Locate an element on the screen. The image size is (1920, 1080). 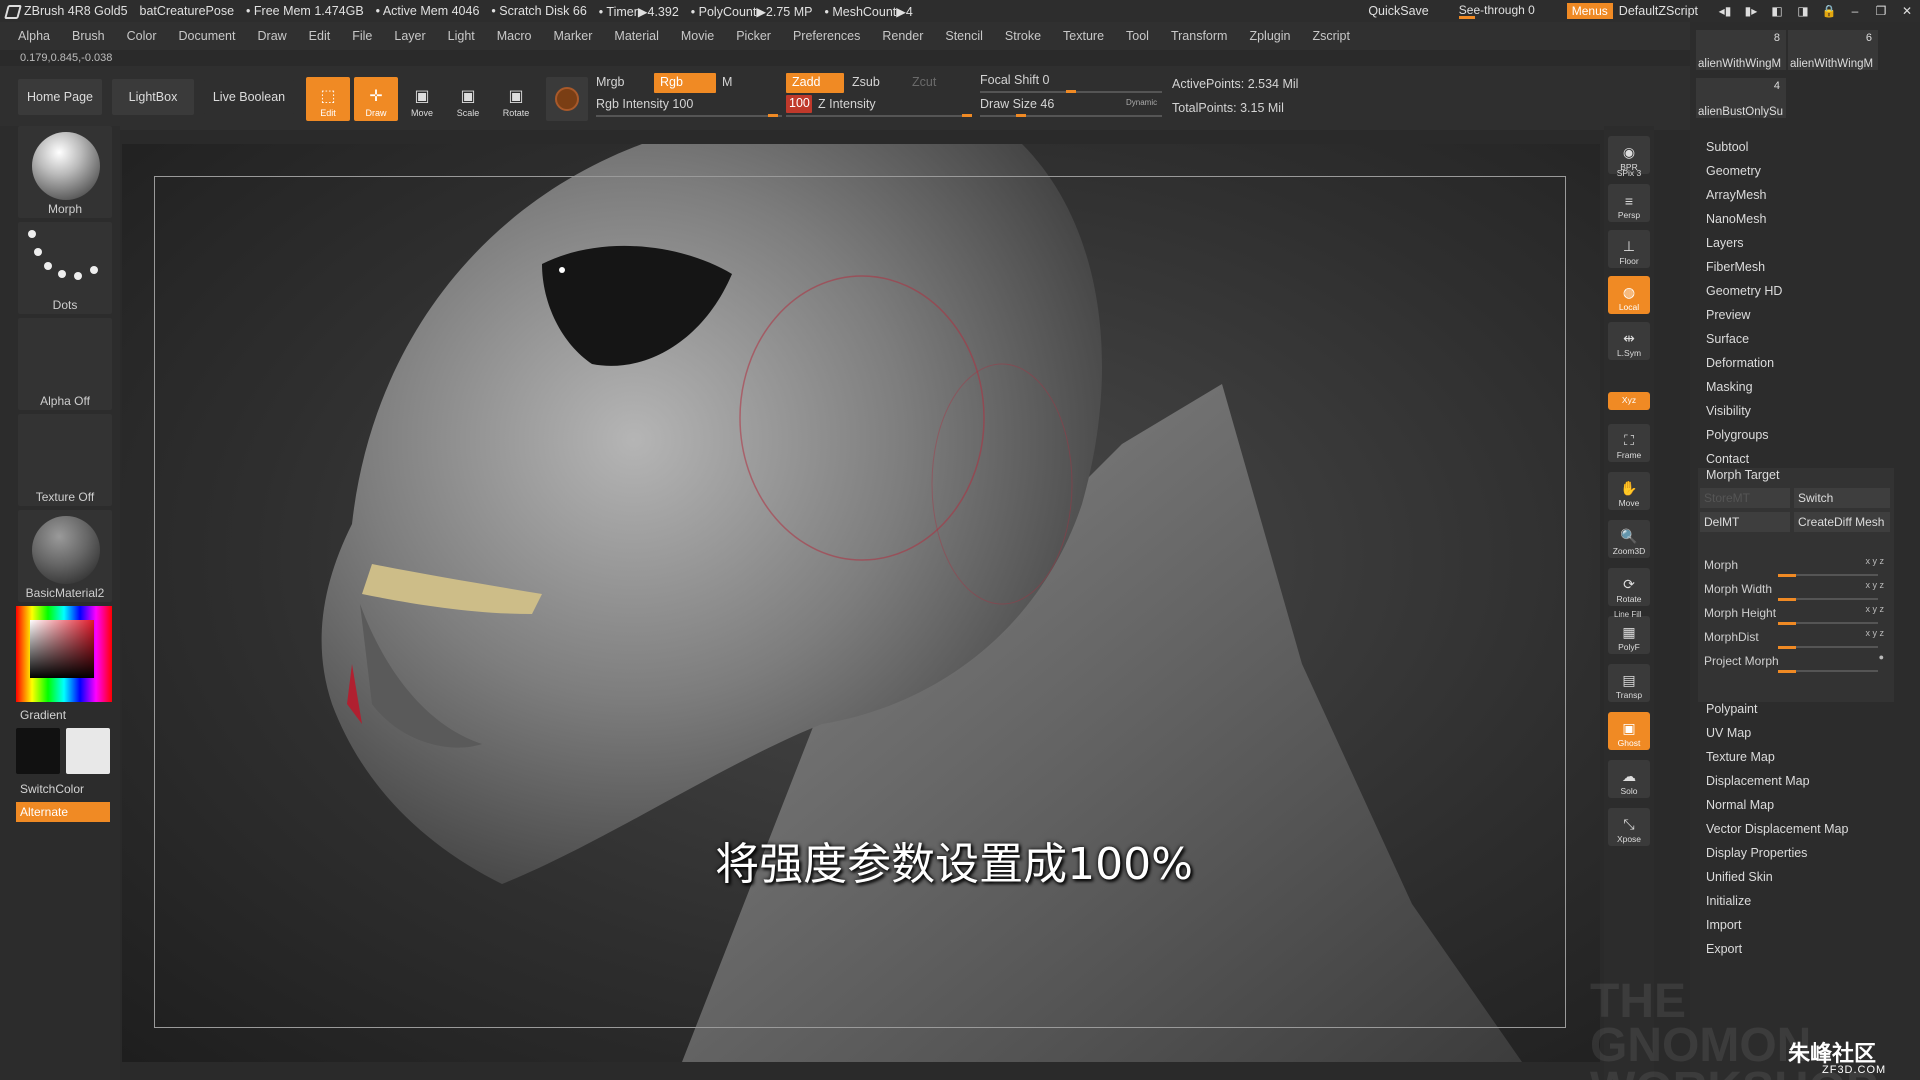
quicksave-button: QuickSave is located at coordinates (1398, 11).